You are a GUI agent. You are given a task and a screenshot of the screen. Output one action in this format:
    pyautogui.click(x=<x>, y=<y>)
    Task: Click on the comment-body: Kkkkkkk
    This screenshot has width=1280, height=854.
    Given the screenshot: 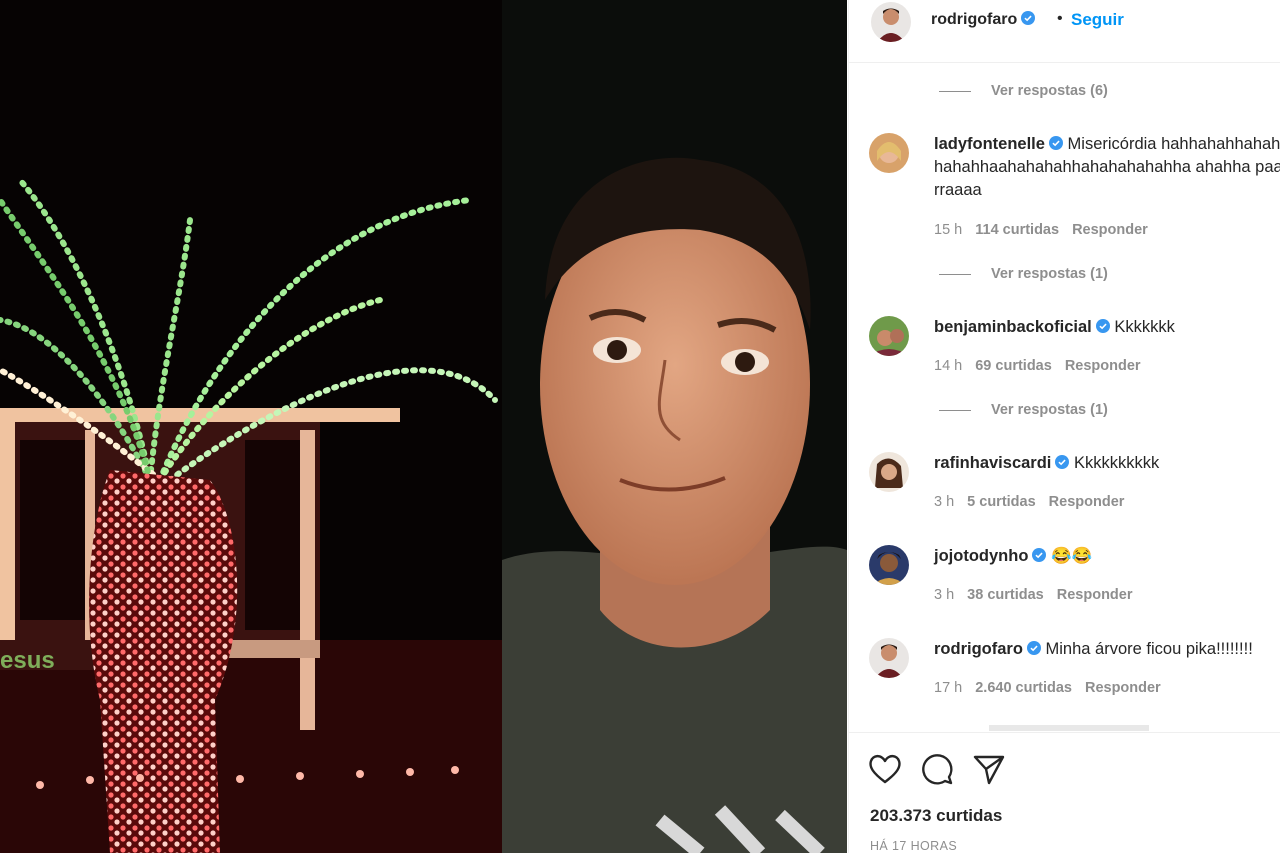 What is the action you would take?
    pyautogui.click(x=1144, y=327)
    